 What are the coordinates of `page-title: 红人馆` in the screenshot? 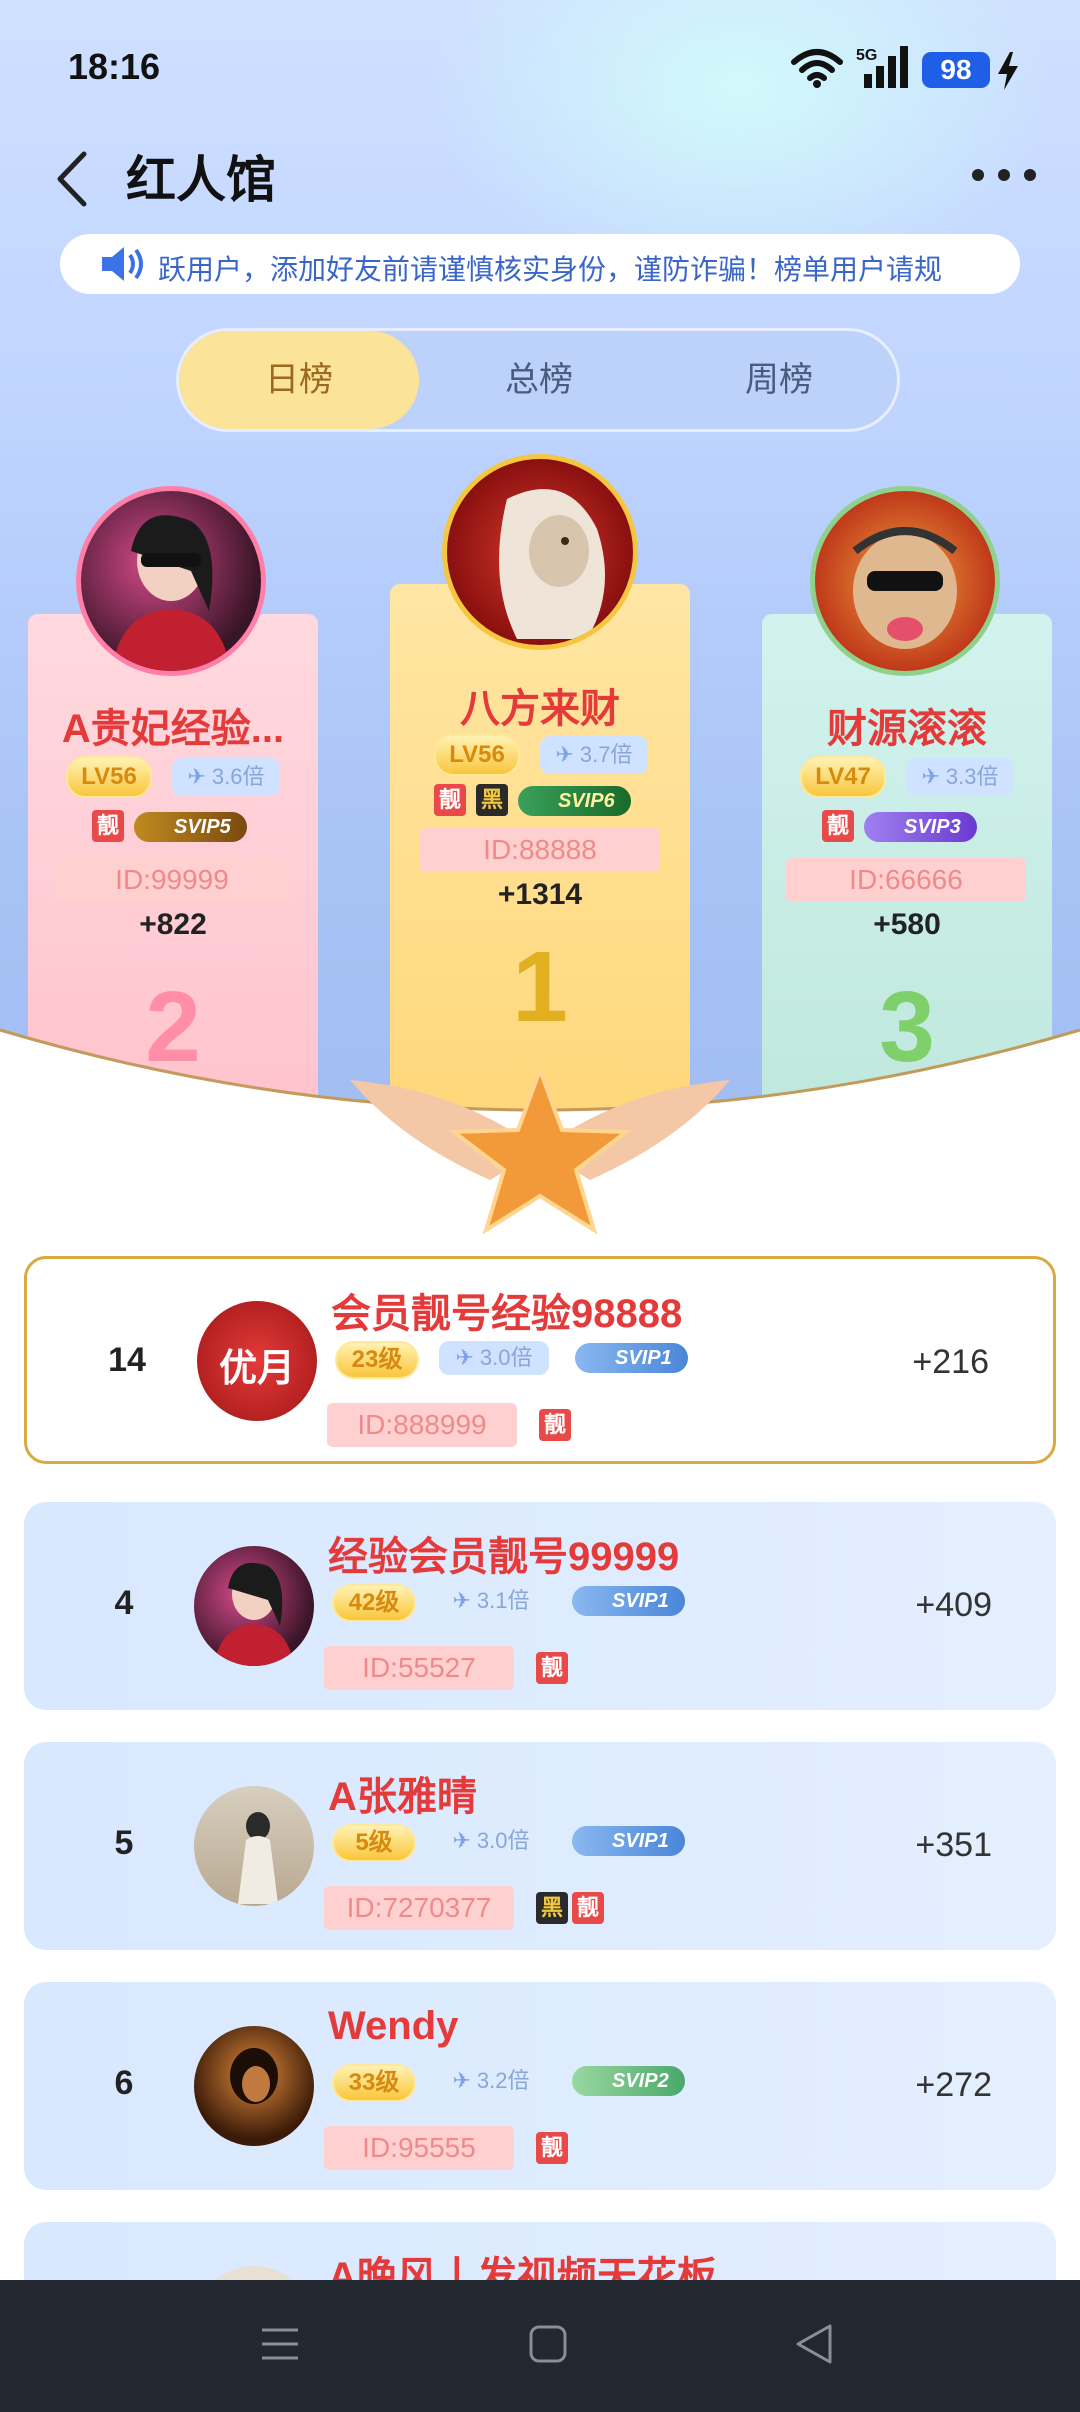 It's located at (201, 180).